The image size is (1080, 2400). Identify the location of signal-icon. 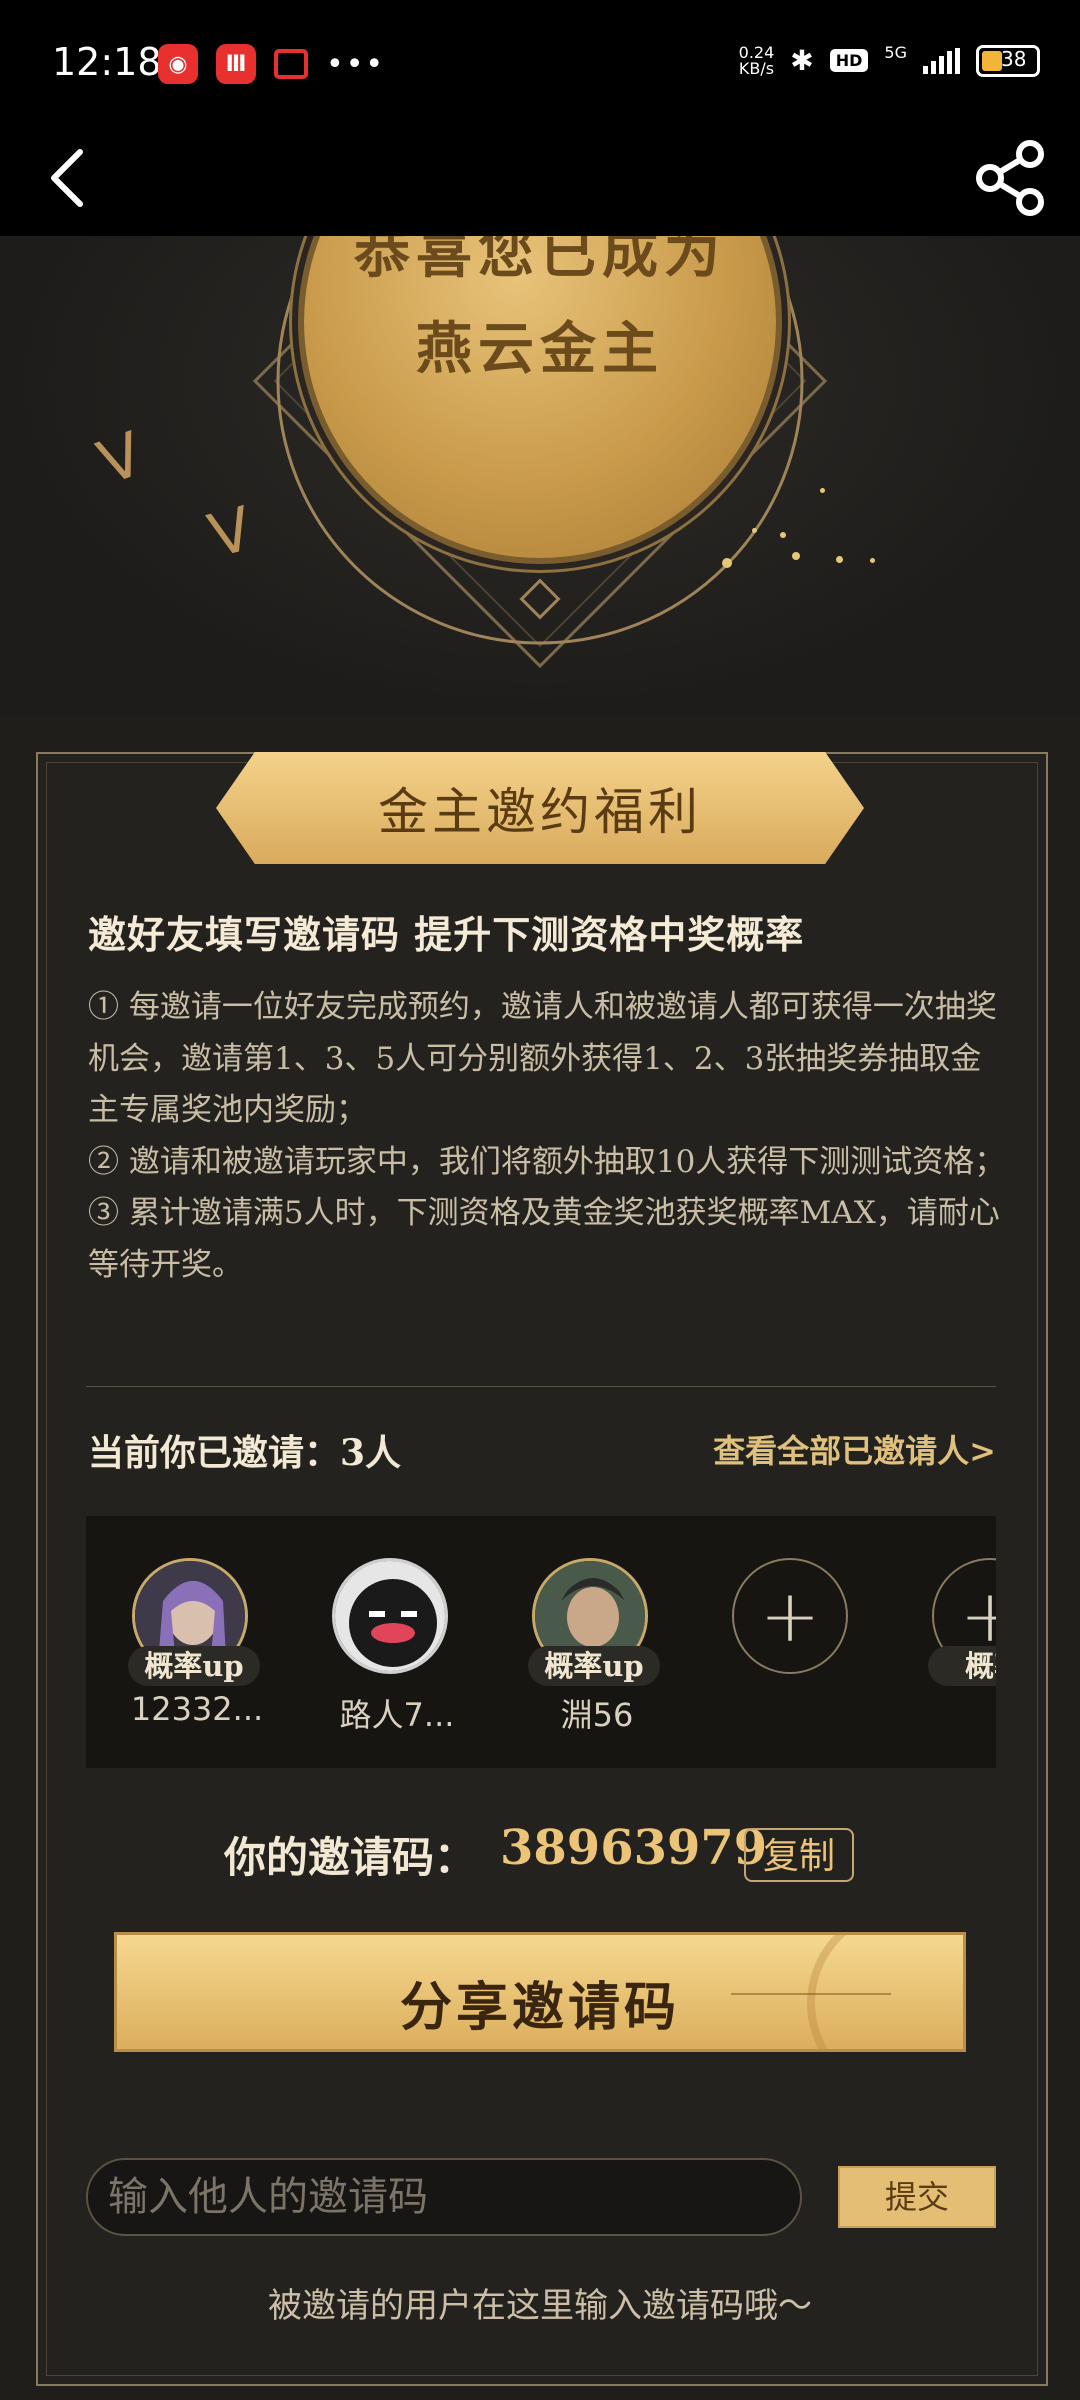
(941, 60).